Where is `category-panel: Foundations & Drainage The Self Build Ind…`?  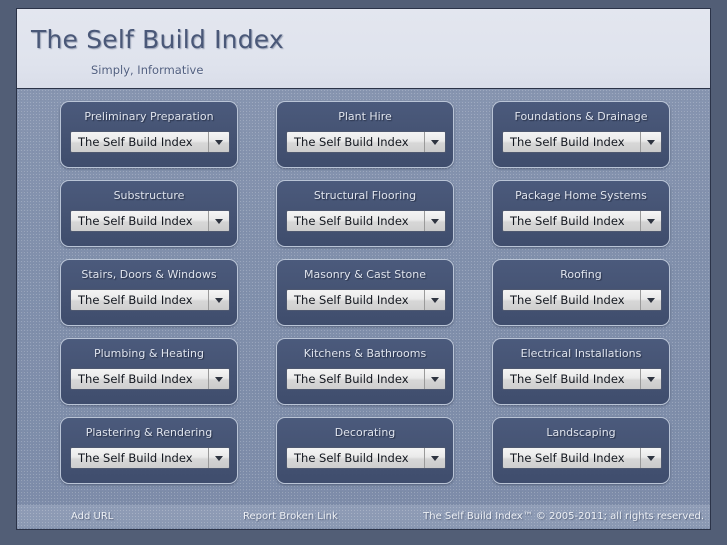
category-panel: Foundations & Drainage The Self Build Ind… is located at coordinates (581, 134).